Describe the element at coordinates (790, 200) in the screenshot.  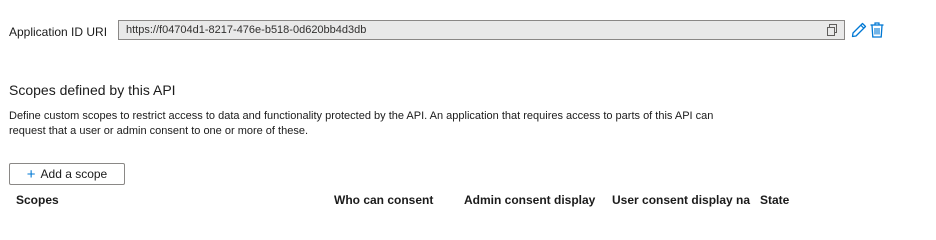
I see `column-header-state: State` at that location.